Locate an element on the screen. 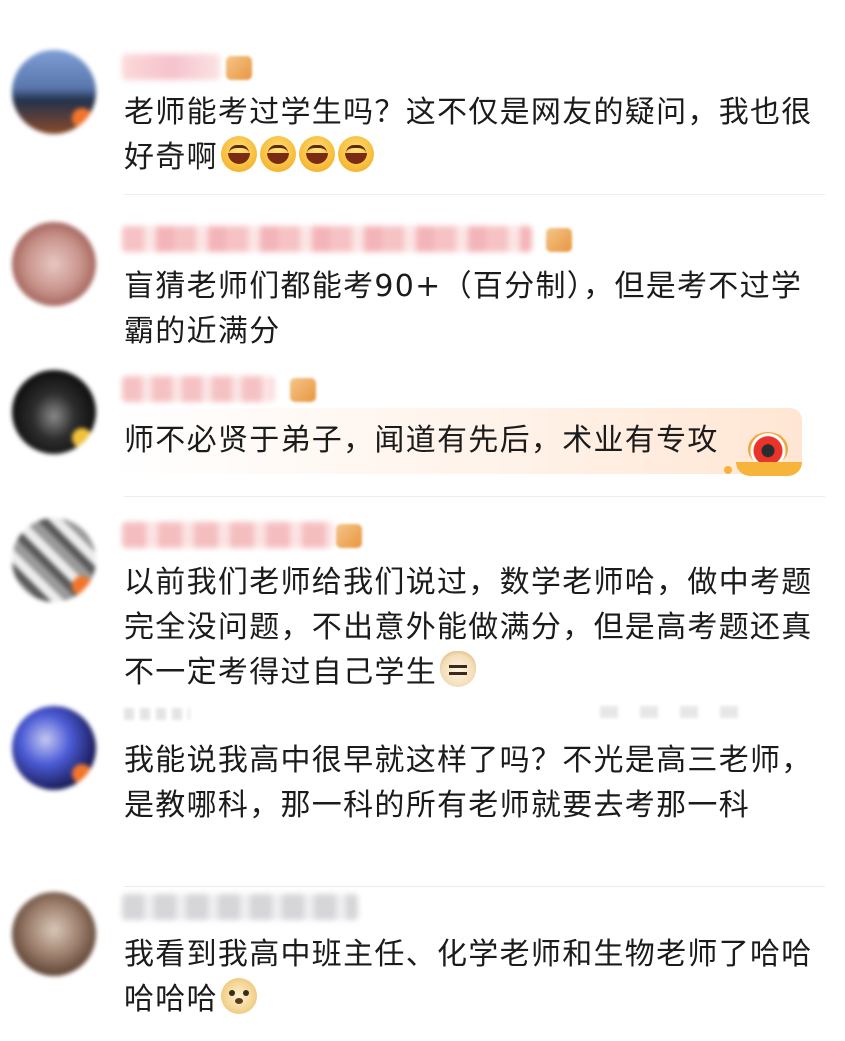  comment-text: 师不必贤于弟子，闻道有先后，术业有专攻 is located at coordinates (474, 440).